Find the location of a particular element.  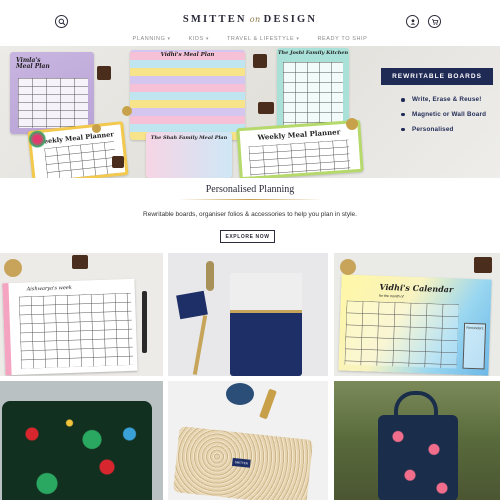

feature-item: Personalised is located at coordinates (449, 130).